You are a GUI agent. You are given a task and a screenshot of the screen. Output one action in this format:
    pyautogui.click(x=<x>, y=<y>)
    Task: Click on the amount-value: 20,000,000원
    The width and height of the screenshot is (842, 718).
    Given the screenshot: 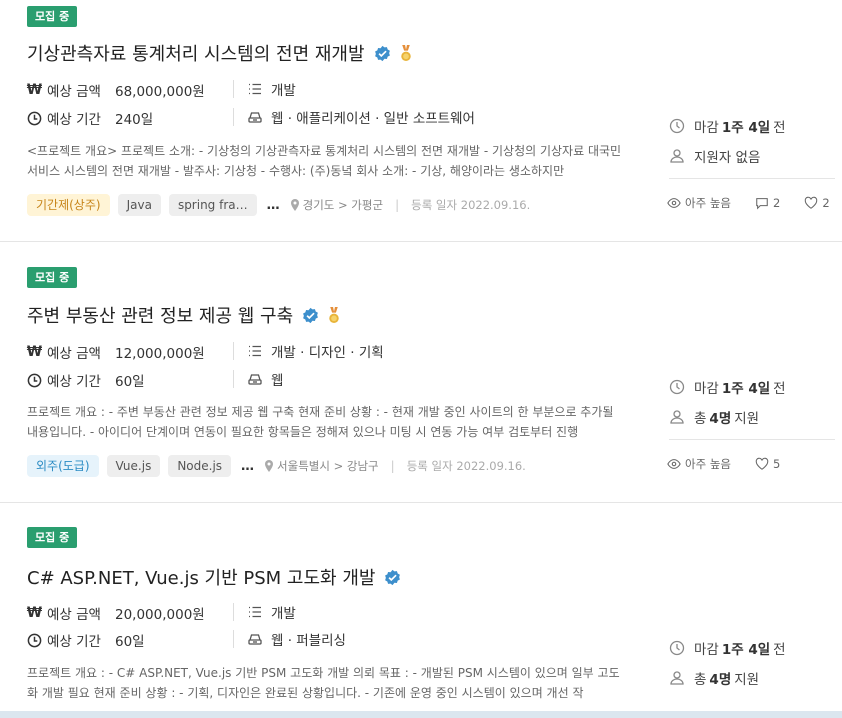 What is the action you would take?
    pyautogui.click(x=160, y=615)
    